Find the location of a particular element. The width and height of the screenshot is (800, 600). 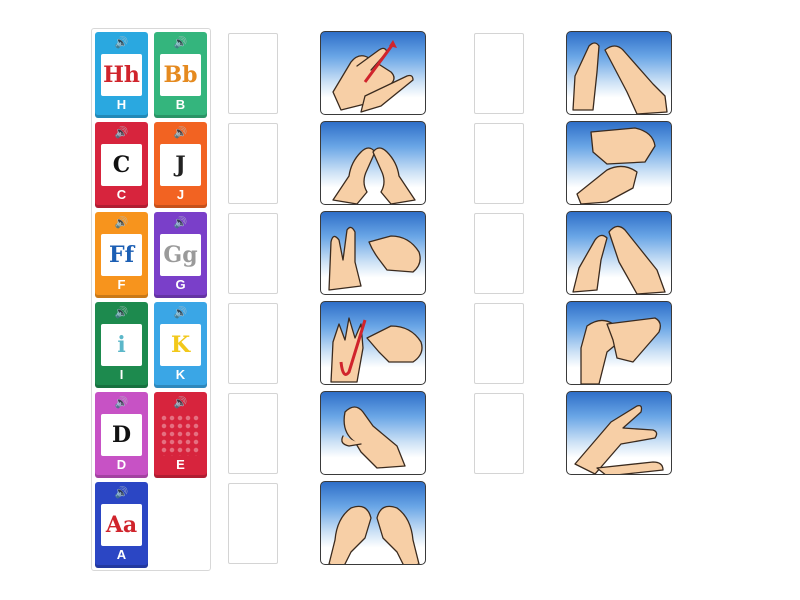

letter-card-image: Ff is located at coordinates (121, 255).